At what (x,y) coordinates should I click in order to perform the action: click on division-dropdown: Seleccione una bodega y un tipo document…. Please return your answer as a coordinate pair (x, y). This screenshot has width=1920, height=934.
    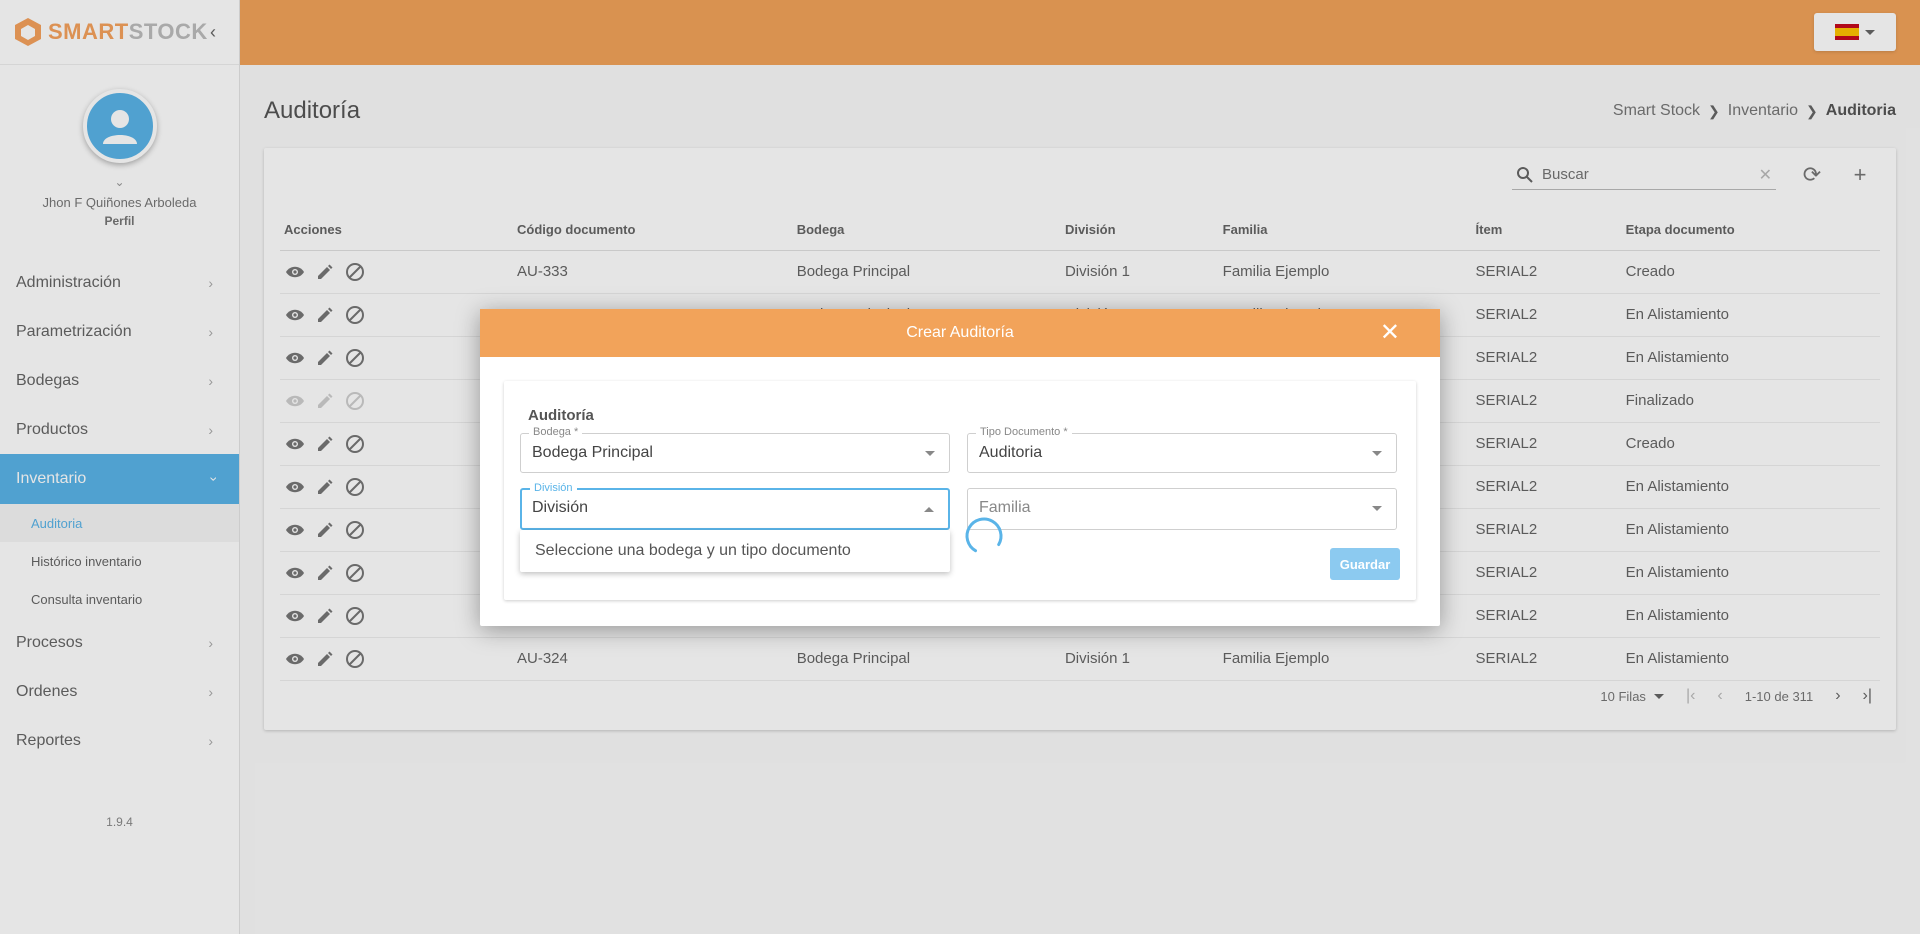
    Looking at the image, I should click on (735, 551).